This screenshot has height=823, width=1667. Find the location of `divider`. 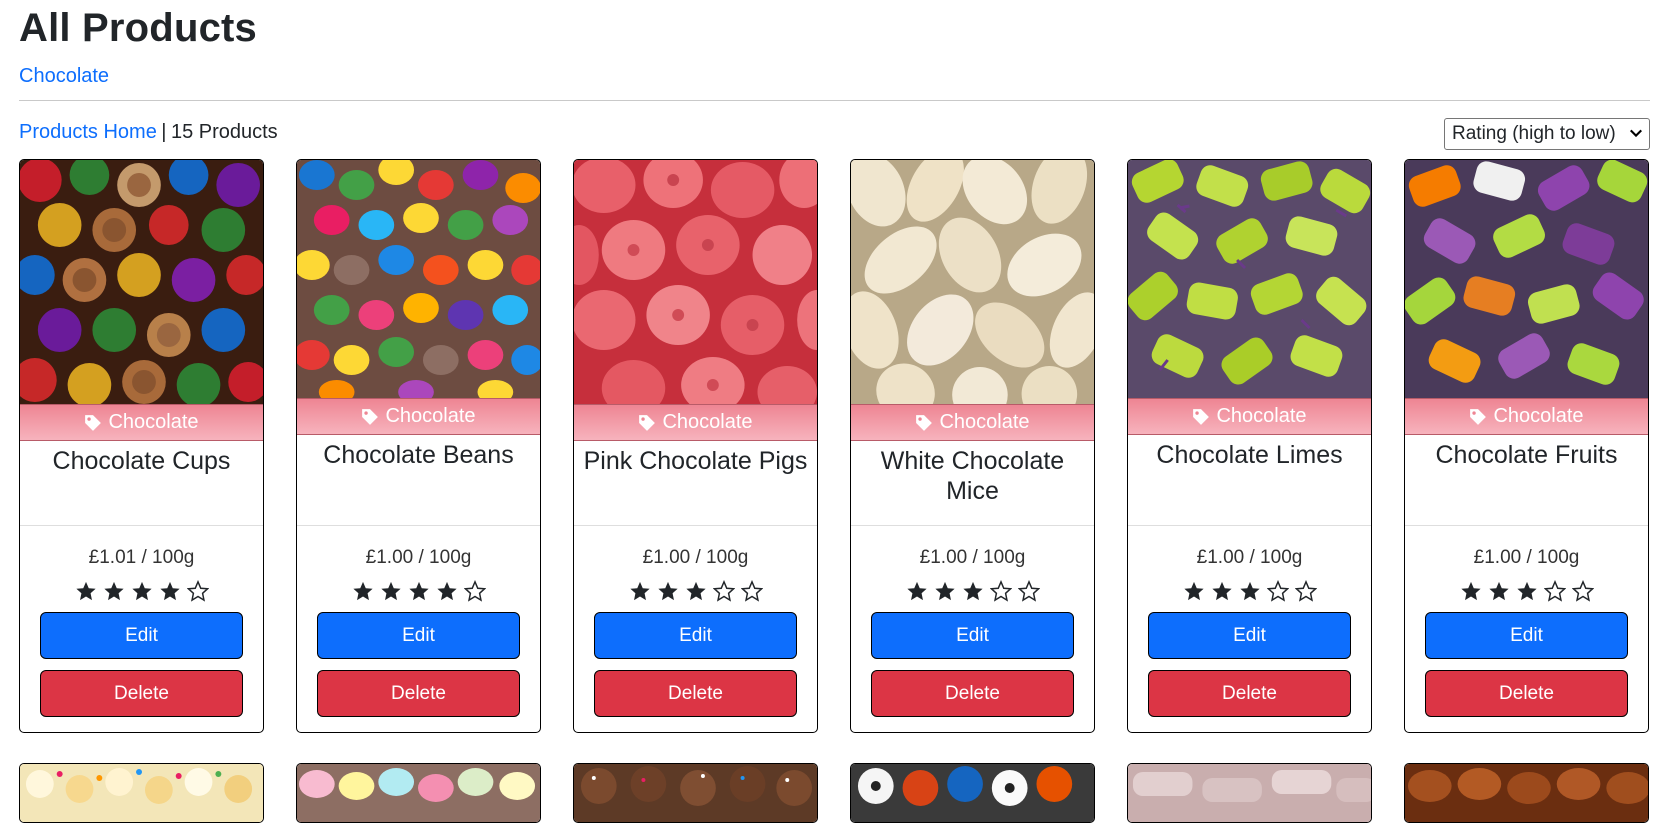

divider is located at coordinates (834, 100).